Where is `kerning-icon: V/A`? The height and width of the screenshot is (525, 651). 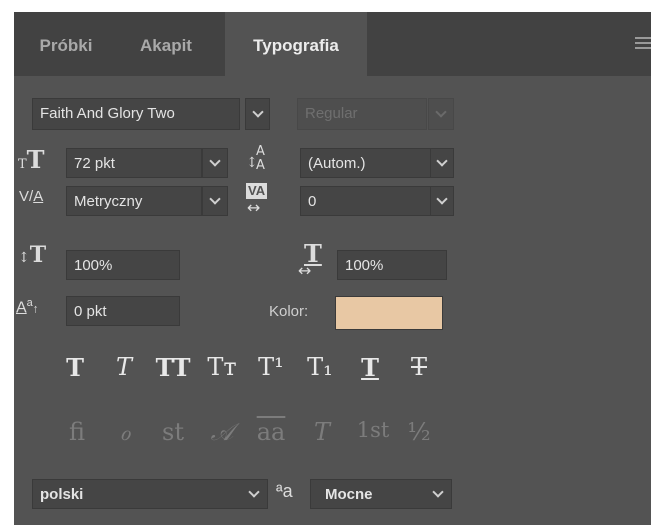
kerning-icon: V/A is located at coordinates (31, 196).